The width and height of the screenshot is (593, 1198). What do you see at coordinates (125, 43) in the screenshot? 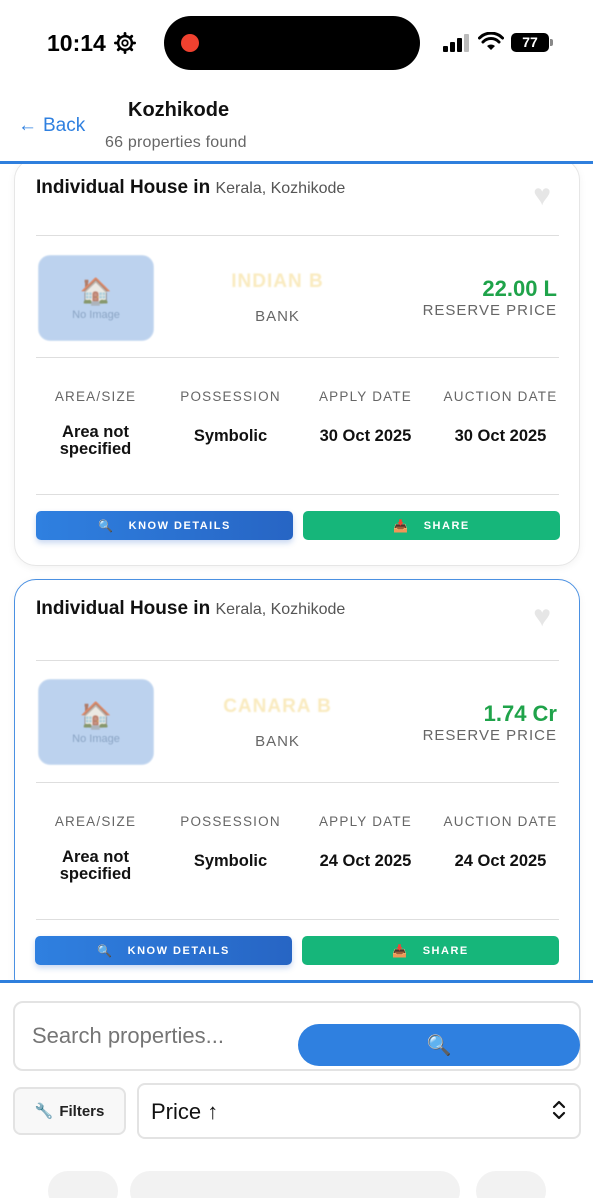
I see `gear-icon` at bounding box center [125, 43].